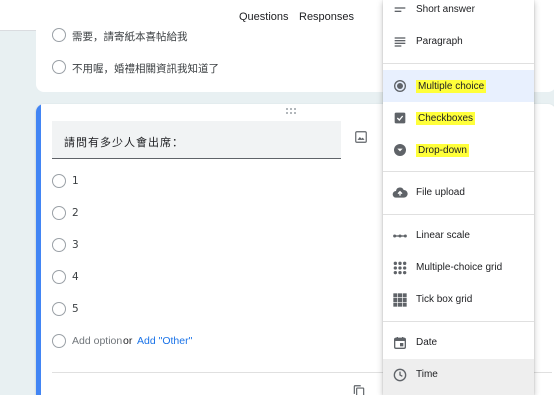 This screenshot has width=554, height=395. What do you see at coordinates (196, 140) in the screenshot?
I see `question-title-field: 請問有多少人會出席：` at bounding box center [196, 140].